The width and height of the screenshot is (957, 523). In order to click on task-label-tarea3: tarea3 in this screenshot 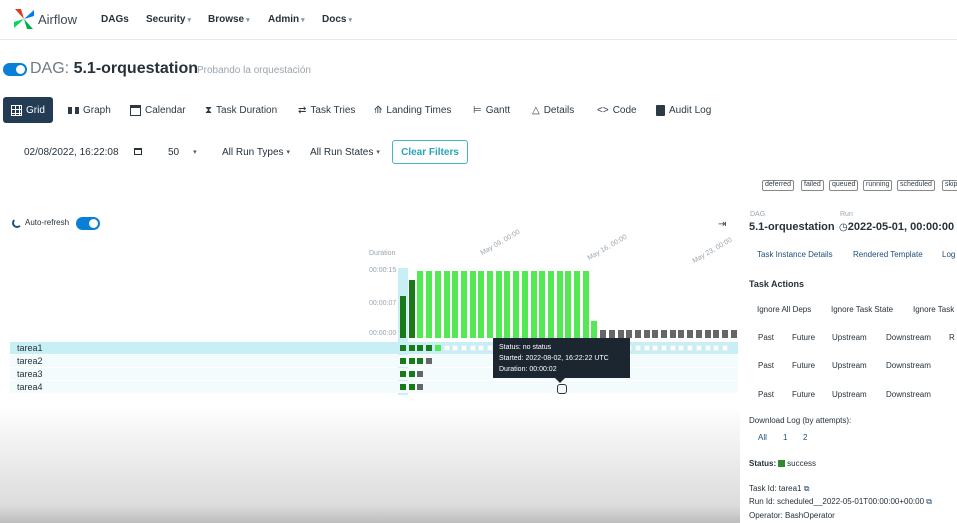, I will do `click(30, 374)`.